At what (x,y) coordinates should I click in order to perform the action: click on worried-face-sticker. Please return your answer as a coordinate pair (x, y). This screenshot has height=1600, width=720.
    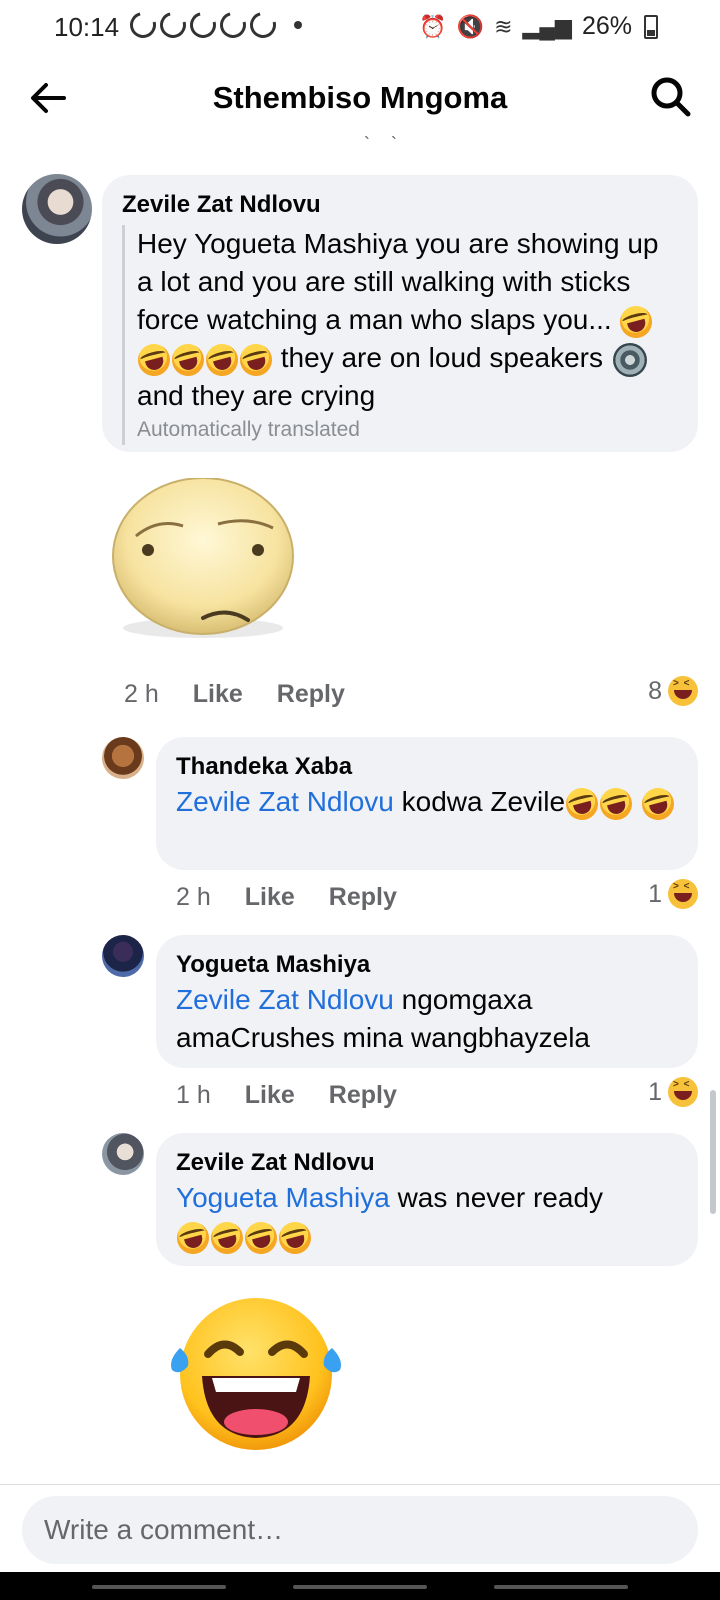
    Looking at the image, I should click on (203, 558).